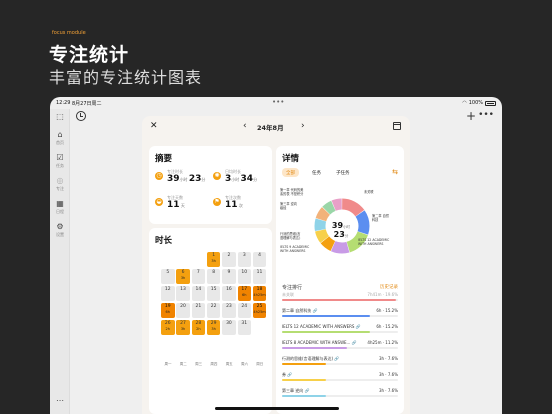 Image resolution: width=552 pixels, height=414 pixels. I want to click on calendar-day: 21, so click(198, 310).